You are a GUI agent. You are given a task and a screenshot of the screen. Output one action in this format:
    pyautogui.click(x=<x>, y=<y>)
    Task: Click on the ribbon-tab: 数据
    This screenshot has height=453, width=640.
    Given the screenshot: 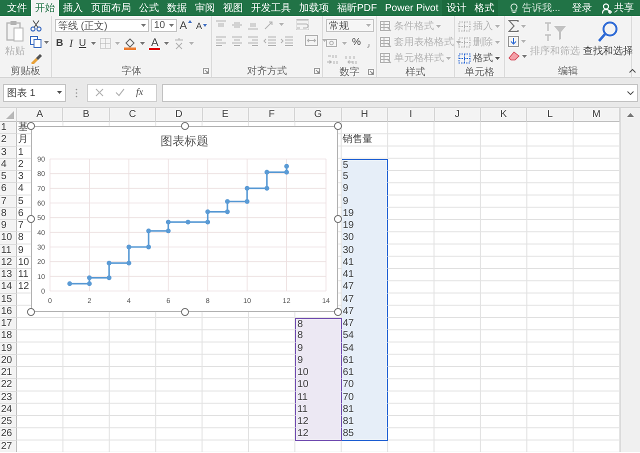 What is the action you would take?
    pyautogui.click(x=177, y=8)
    